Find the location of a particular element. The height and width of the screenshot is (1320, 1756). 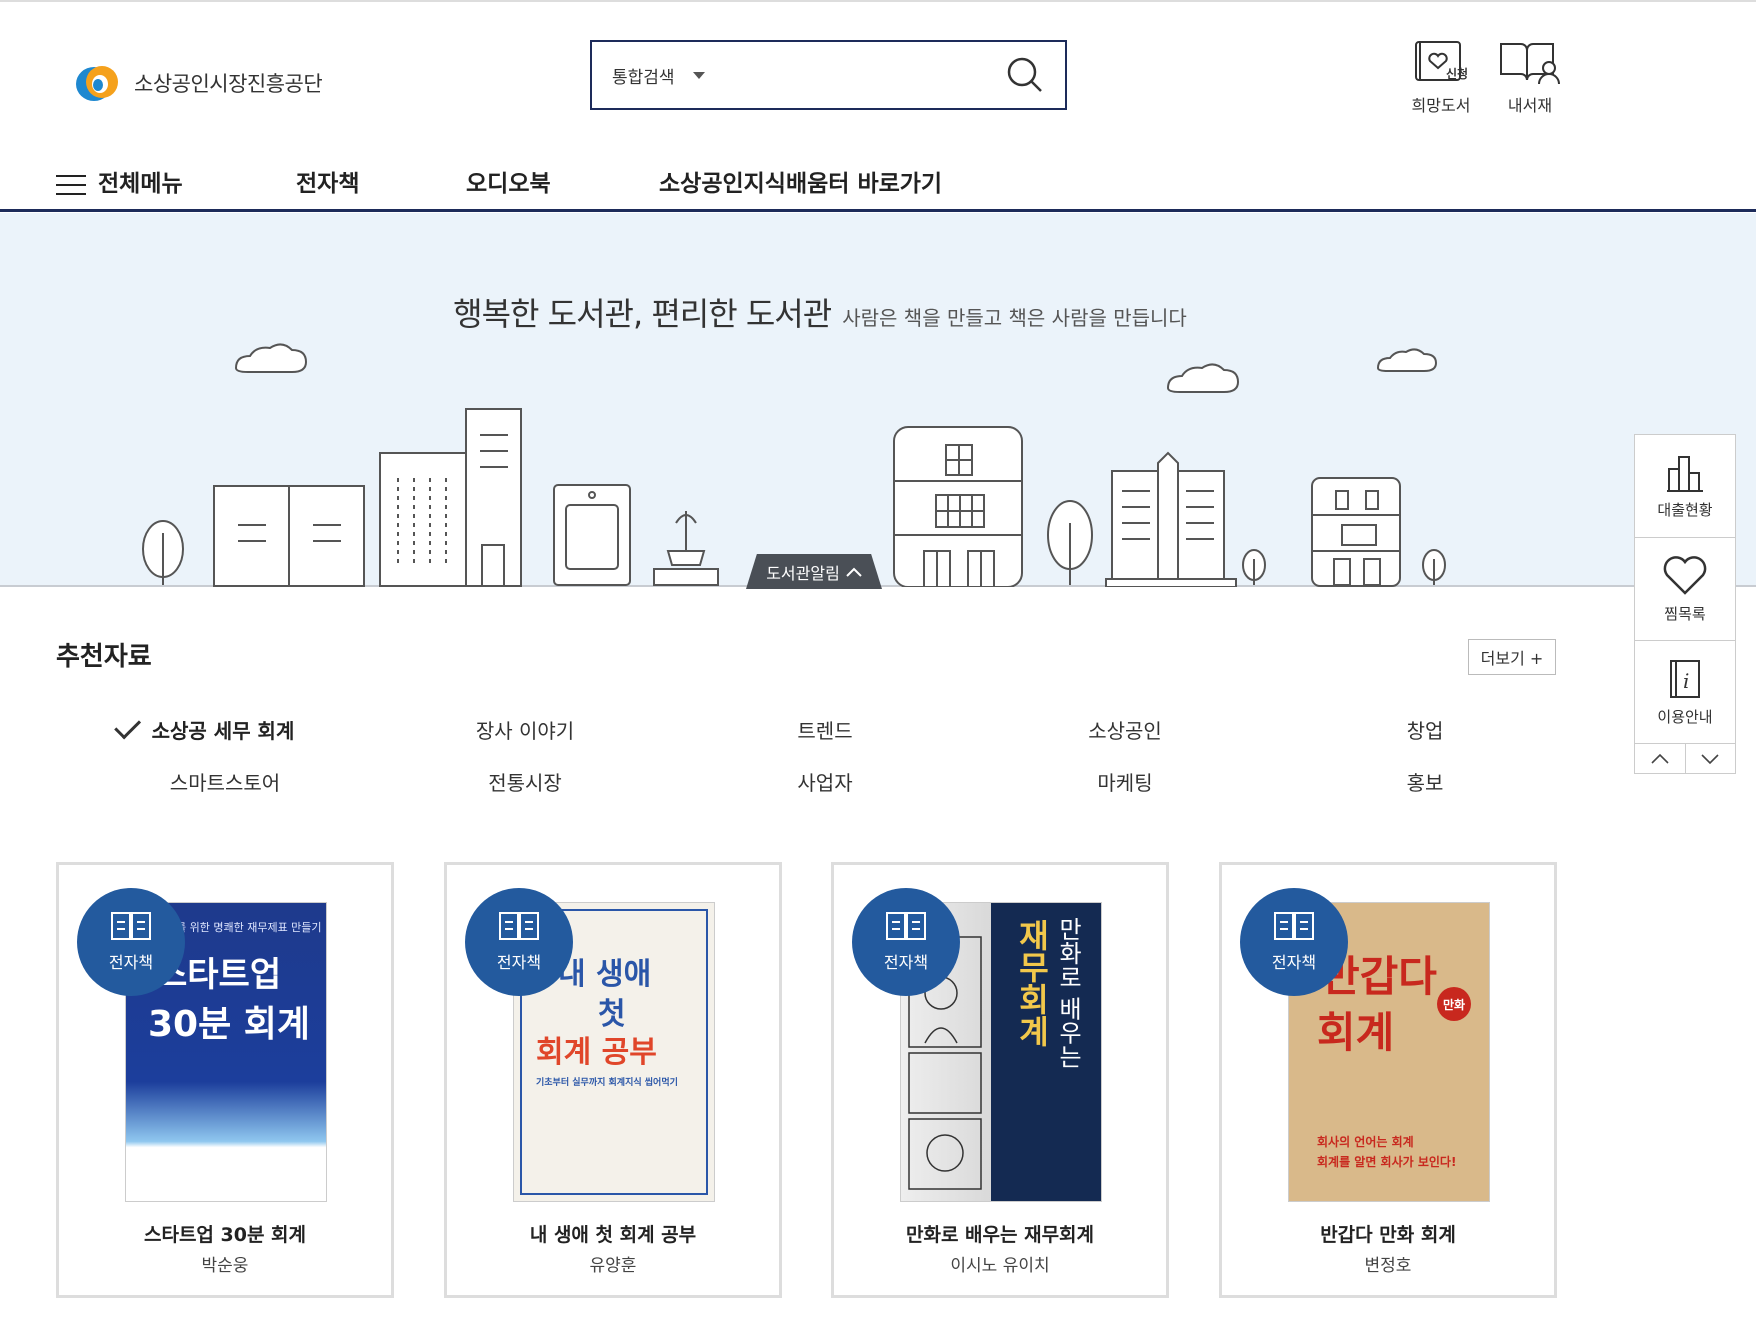

book-card: 전자책 재무회계 만화로 배우는 만화로 배우는 재무회계 이시노 유이치 is located at coordinates (1000, 1080).